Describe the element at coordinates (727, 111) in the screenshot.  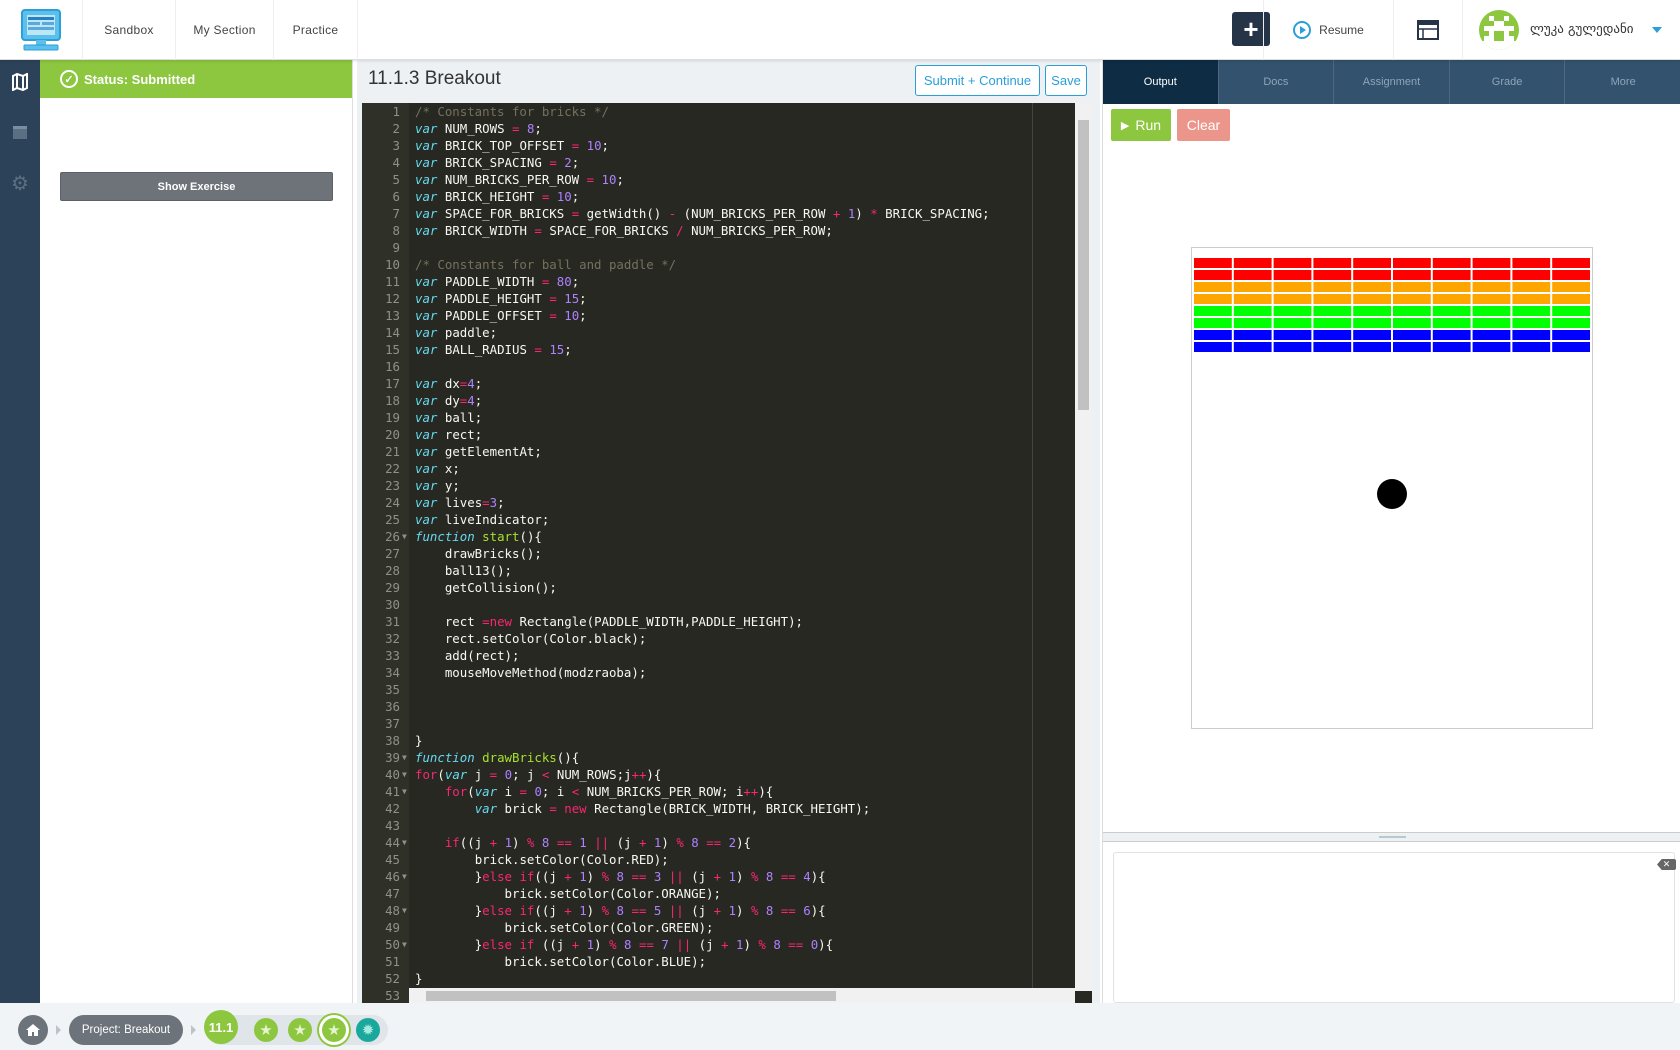
I see `code-line: 1 /* Constants for bricks */` at that location.